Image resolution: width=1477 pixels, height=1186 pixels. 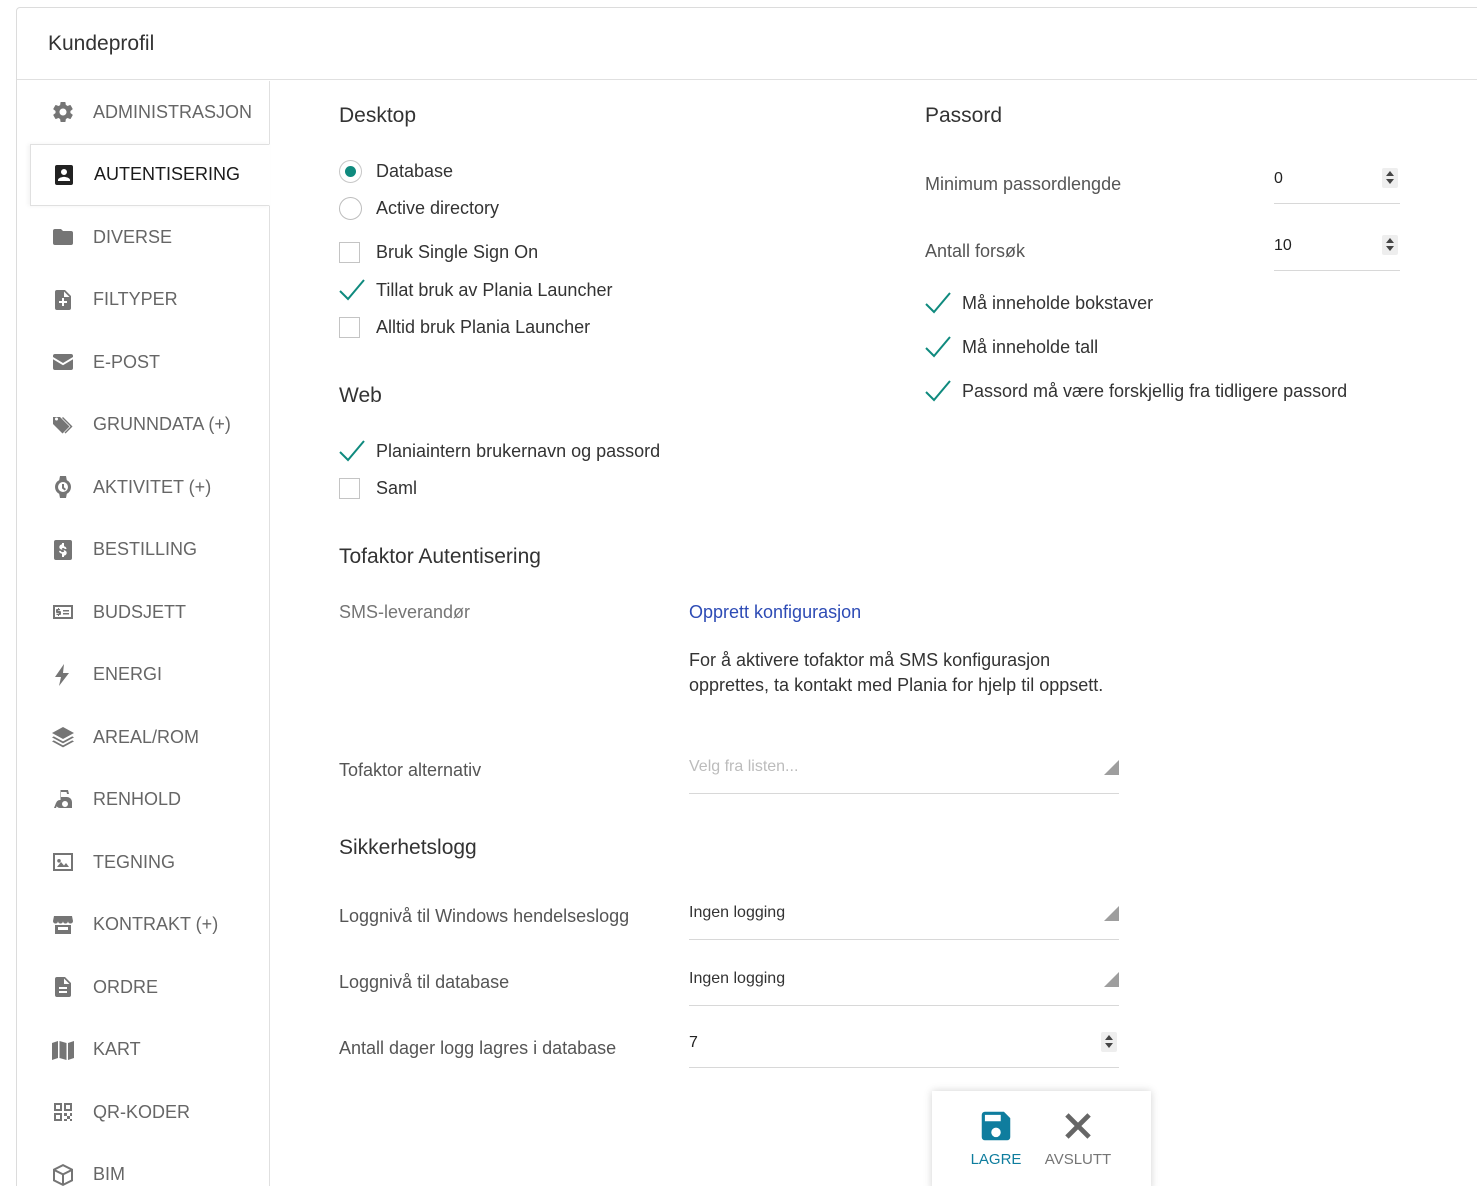 I want to click on windows-log-label: Loggnivå til Windows hendelseslogg, so click(x=484, y=916).